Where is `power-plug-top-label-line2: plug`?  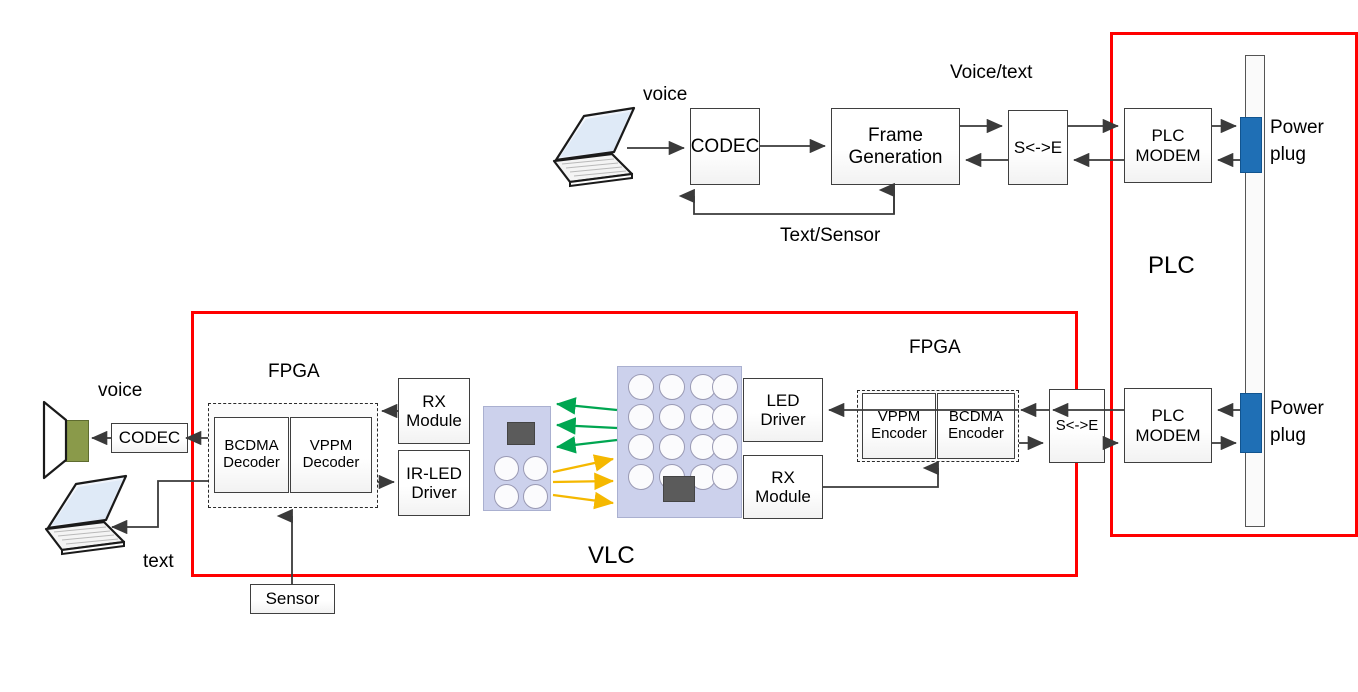 power-plug-top-label-line2: plug is located at coordinates (1288, 154).